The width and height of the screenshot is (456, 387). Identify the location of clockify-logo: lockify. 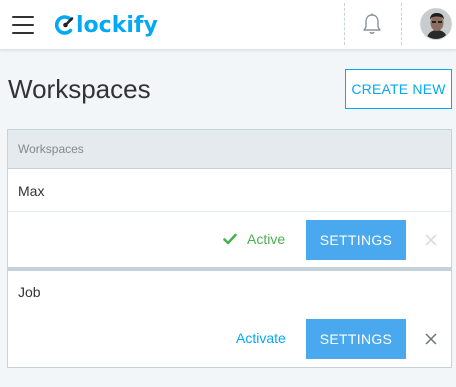
(106, 25).